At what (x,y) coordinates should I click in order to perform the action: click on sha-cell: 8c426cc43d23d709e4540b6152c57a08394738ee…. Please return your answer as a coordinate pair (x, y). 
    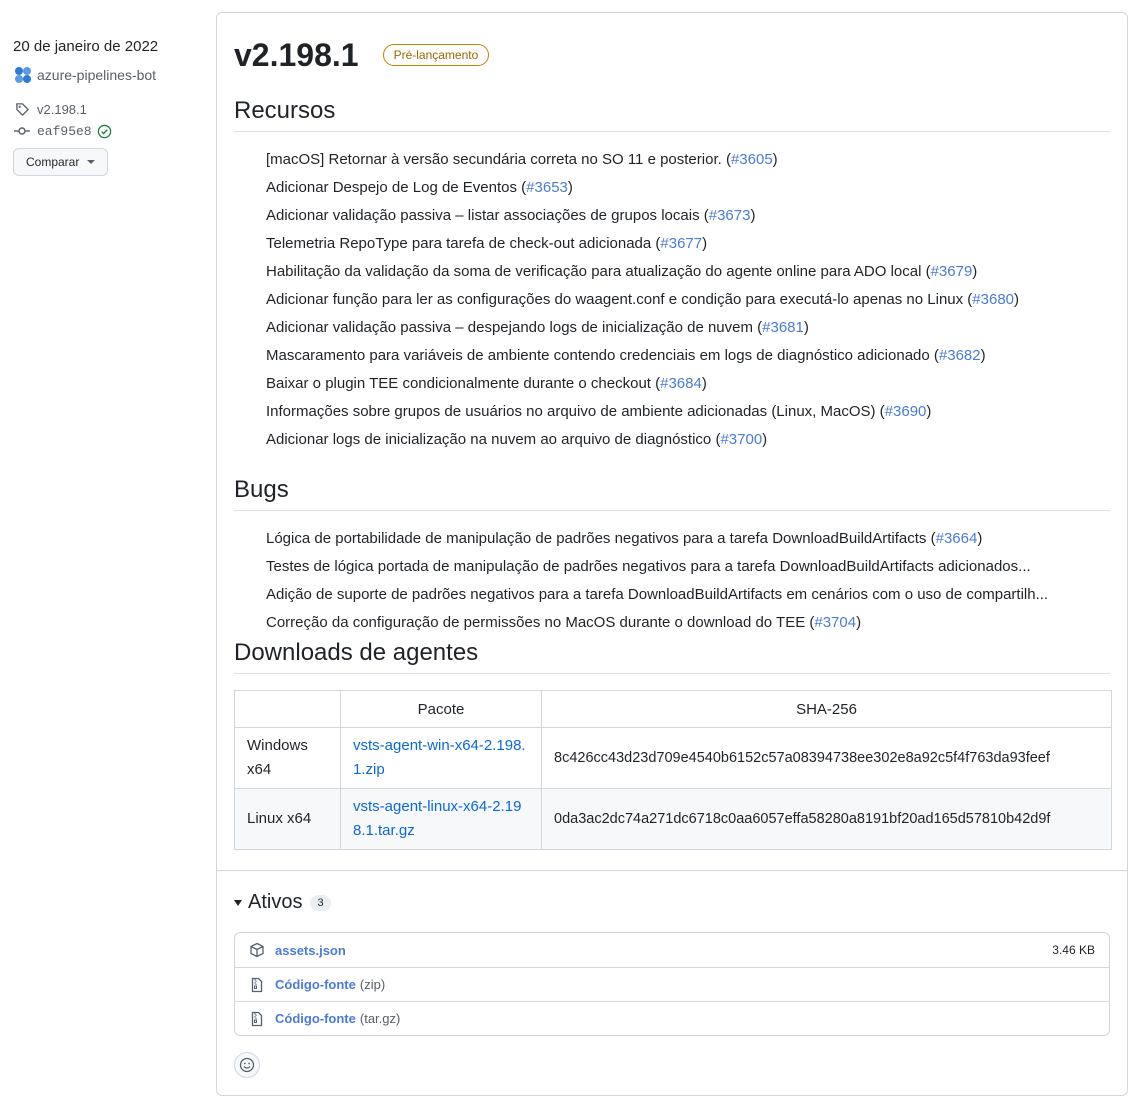
    Looking at the image, I should click on (826, 758).